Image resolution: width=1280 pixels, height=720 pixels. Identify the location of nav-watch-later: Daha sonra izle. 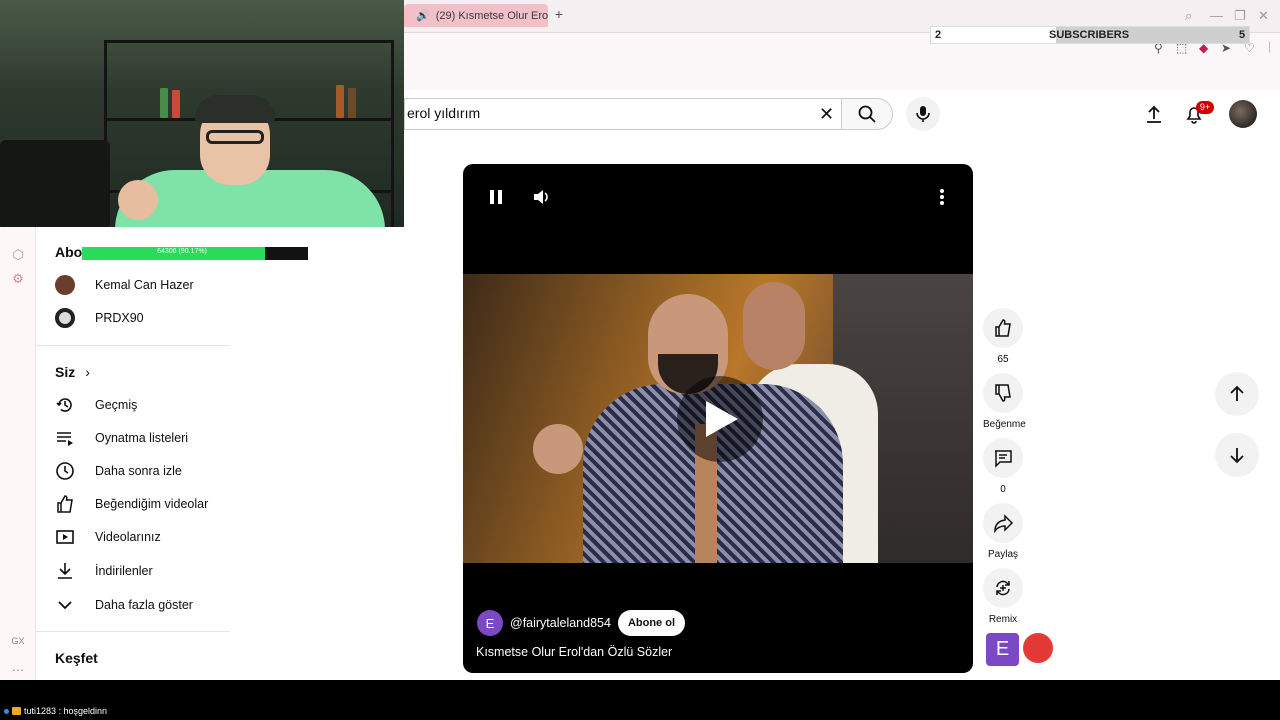
(133, 471).